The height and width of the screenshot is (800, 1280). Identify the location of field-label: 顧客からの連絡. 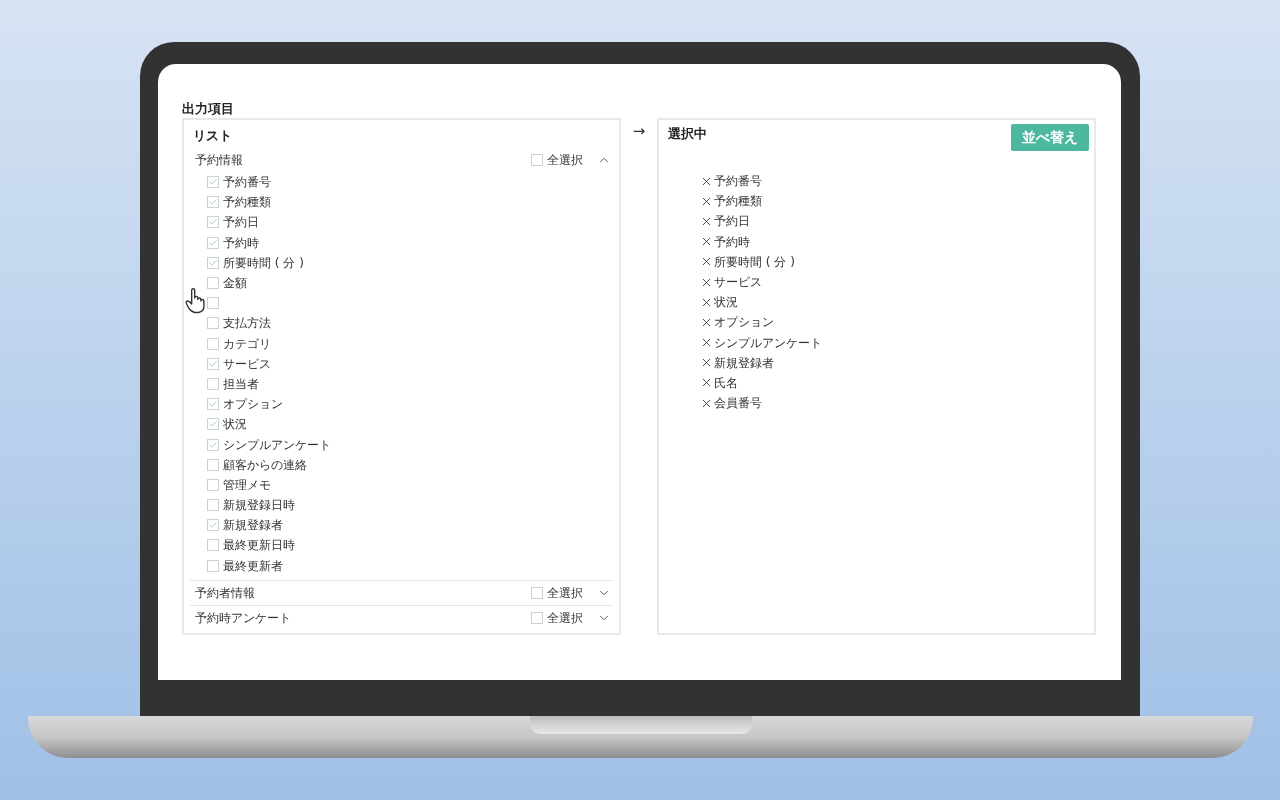
(265, 465).